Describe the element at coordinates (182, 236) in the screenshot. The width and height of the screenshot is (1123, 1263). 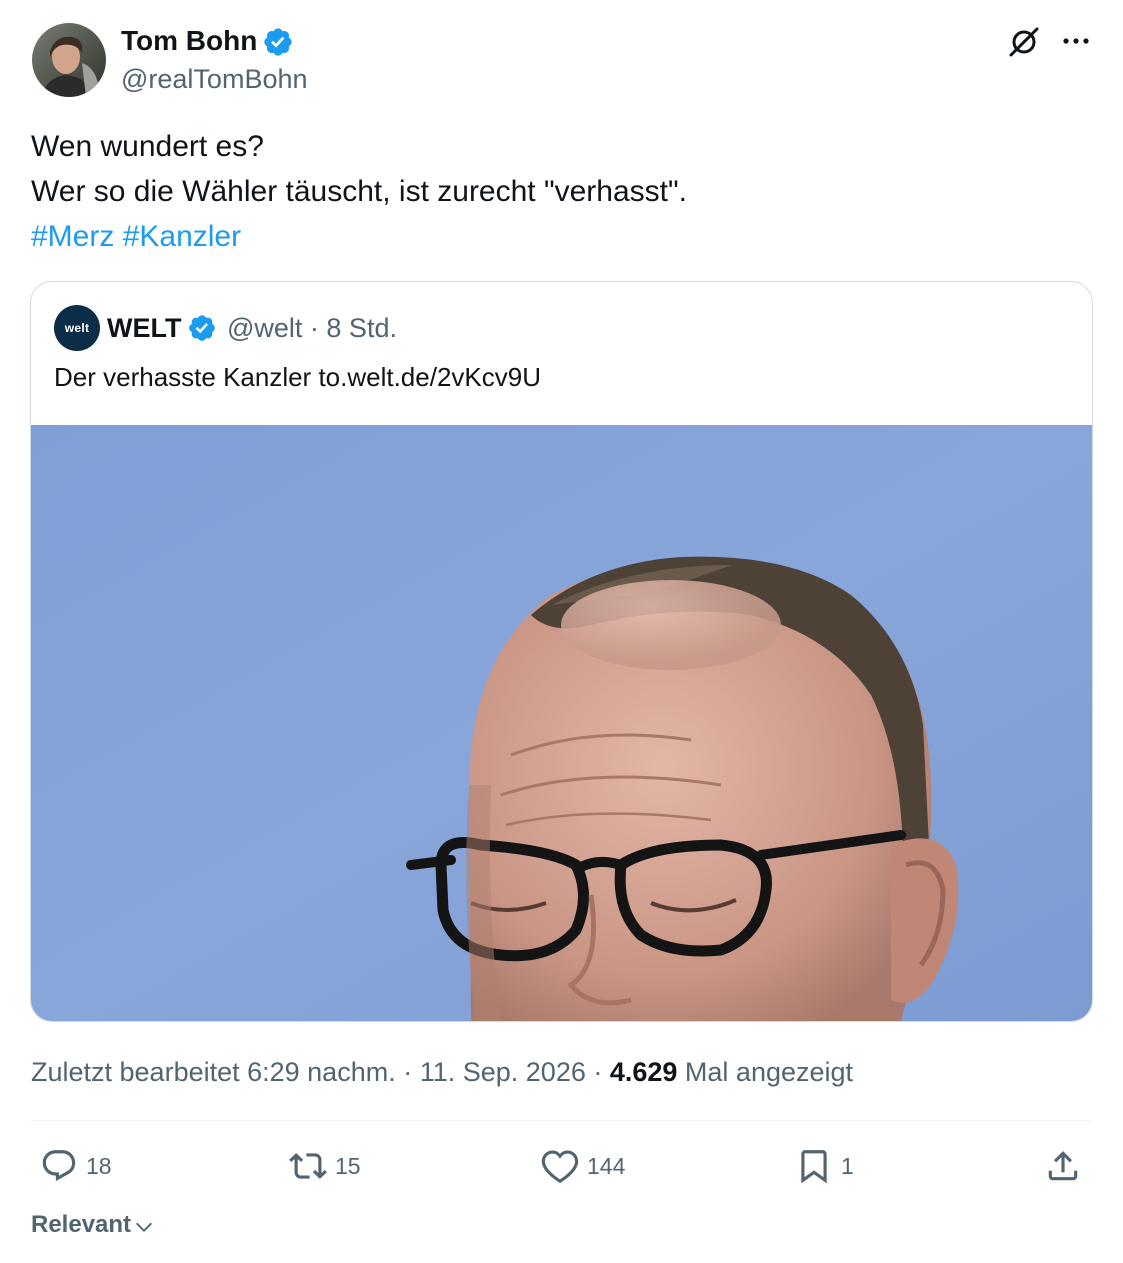
I see `hashtag-kanzler: #Kanzler` at that location.